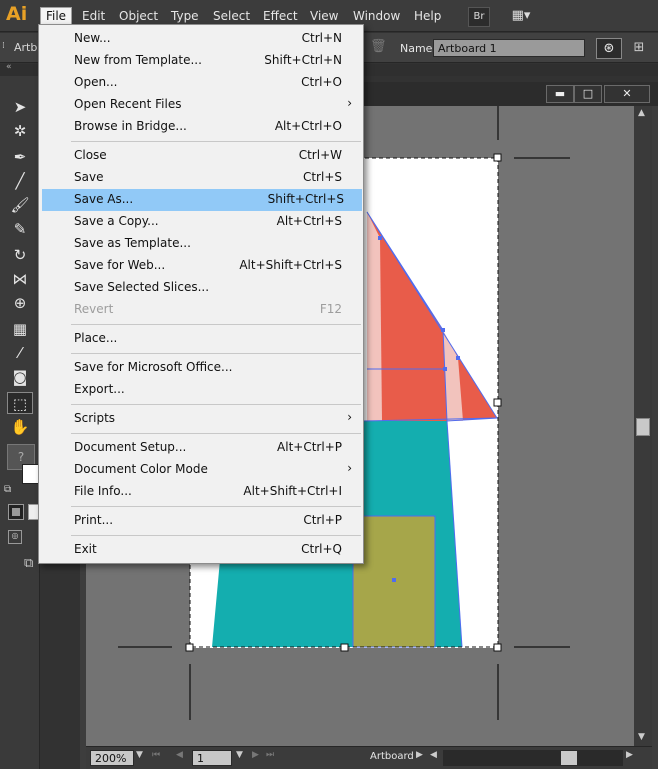  I want to click on eyedropper-icon: ⁄, so click(20, 353).